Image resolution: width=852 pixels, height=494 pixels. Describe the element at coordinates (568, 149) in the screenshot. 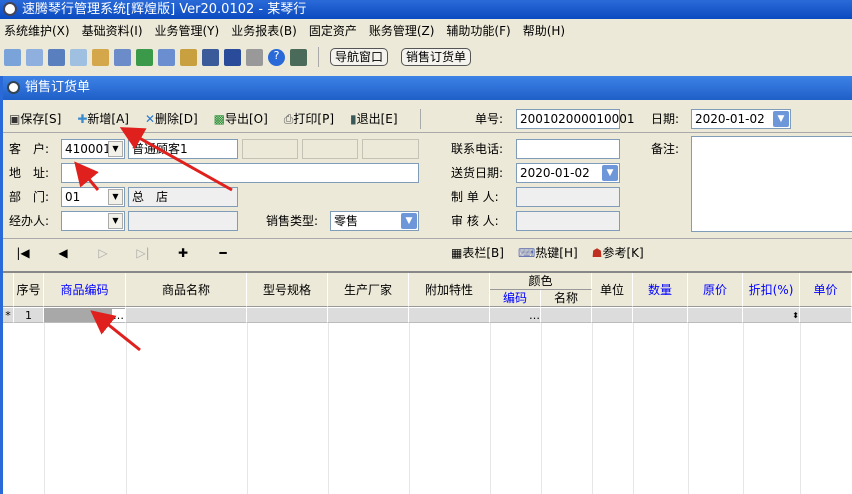

I see `phone-field` at that location.